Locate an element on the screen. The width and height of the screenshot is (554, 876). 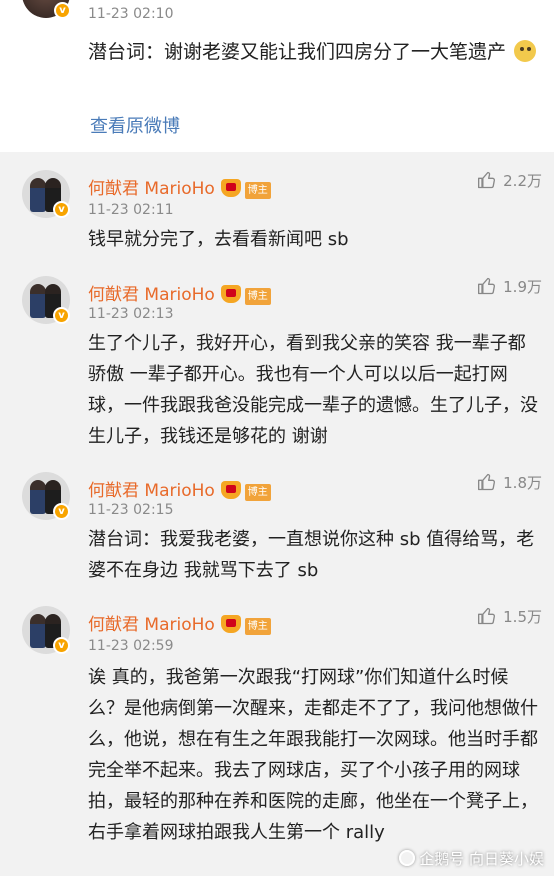
like-count: 1.9万 is located at coordinates (522, 287).